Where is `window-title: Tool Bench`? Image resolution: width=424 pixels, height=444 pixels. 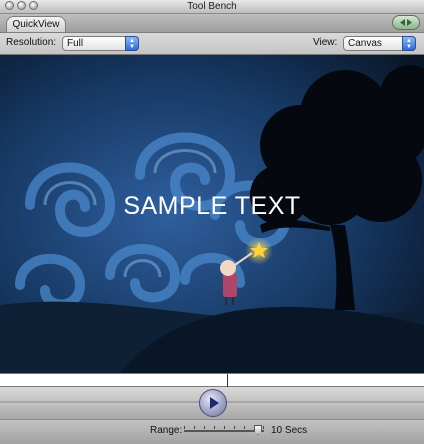
window-title: Tool Bench is located at coordinates (212, 6).